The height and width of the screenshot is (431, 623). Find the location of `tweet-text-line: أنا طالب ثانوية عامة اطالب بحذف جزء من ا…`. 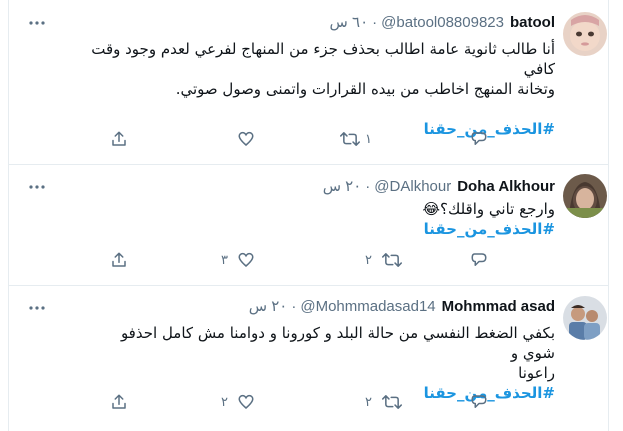

tweet-text-line: أنا طالب ثانوية عامة اطالب بحذف جزء من ا… is located at coordinates (323, 59).